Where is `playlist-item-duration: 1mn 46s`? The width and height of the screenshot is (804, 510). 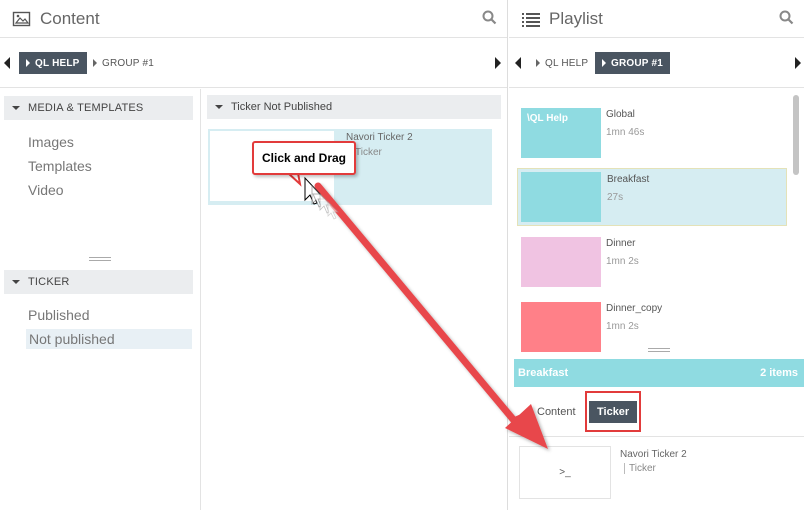 playlist-item-duration: 1mn 46s is located at coordinates (625, 132).